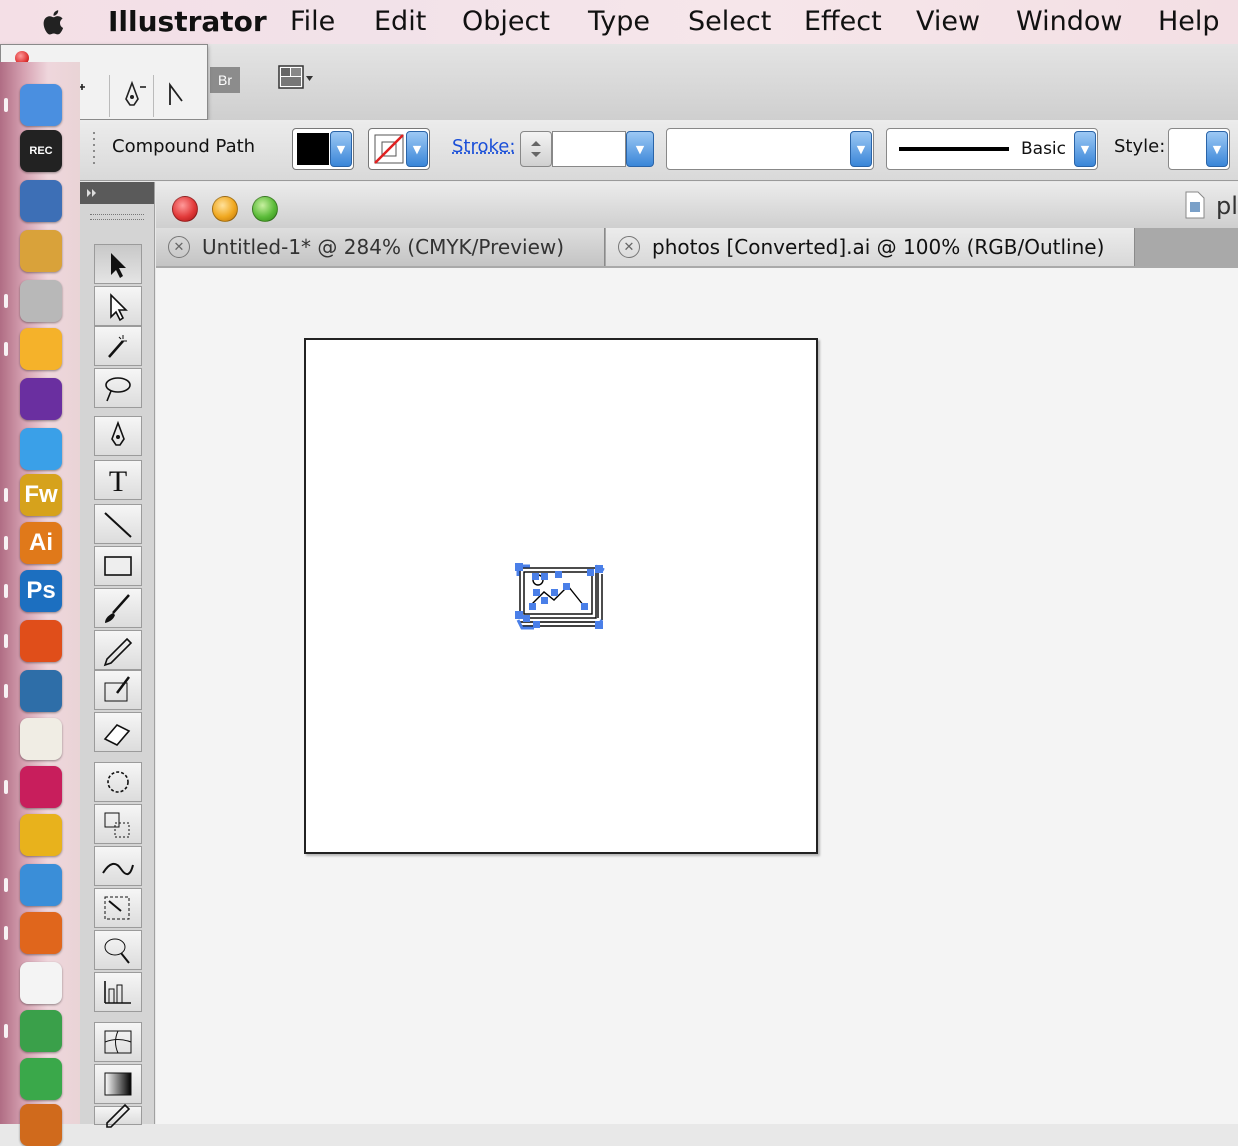 This screenshot has height=1146, width=1238. Describe the element at coordinates (380, 247) in the screenshot. I see `tab-untitled-1: ✕ Untitled-1* @ 284% (CMYK/Preview)` at that location.